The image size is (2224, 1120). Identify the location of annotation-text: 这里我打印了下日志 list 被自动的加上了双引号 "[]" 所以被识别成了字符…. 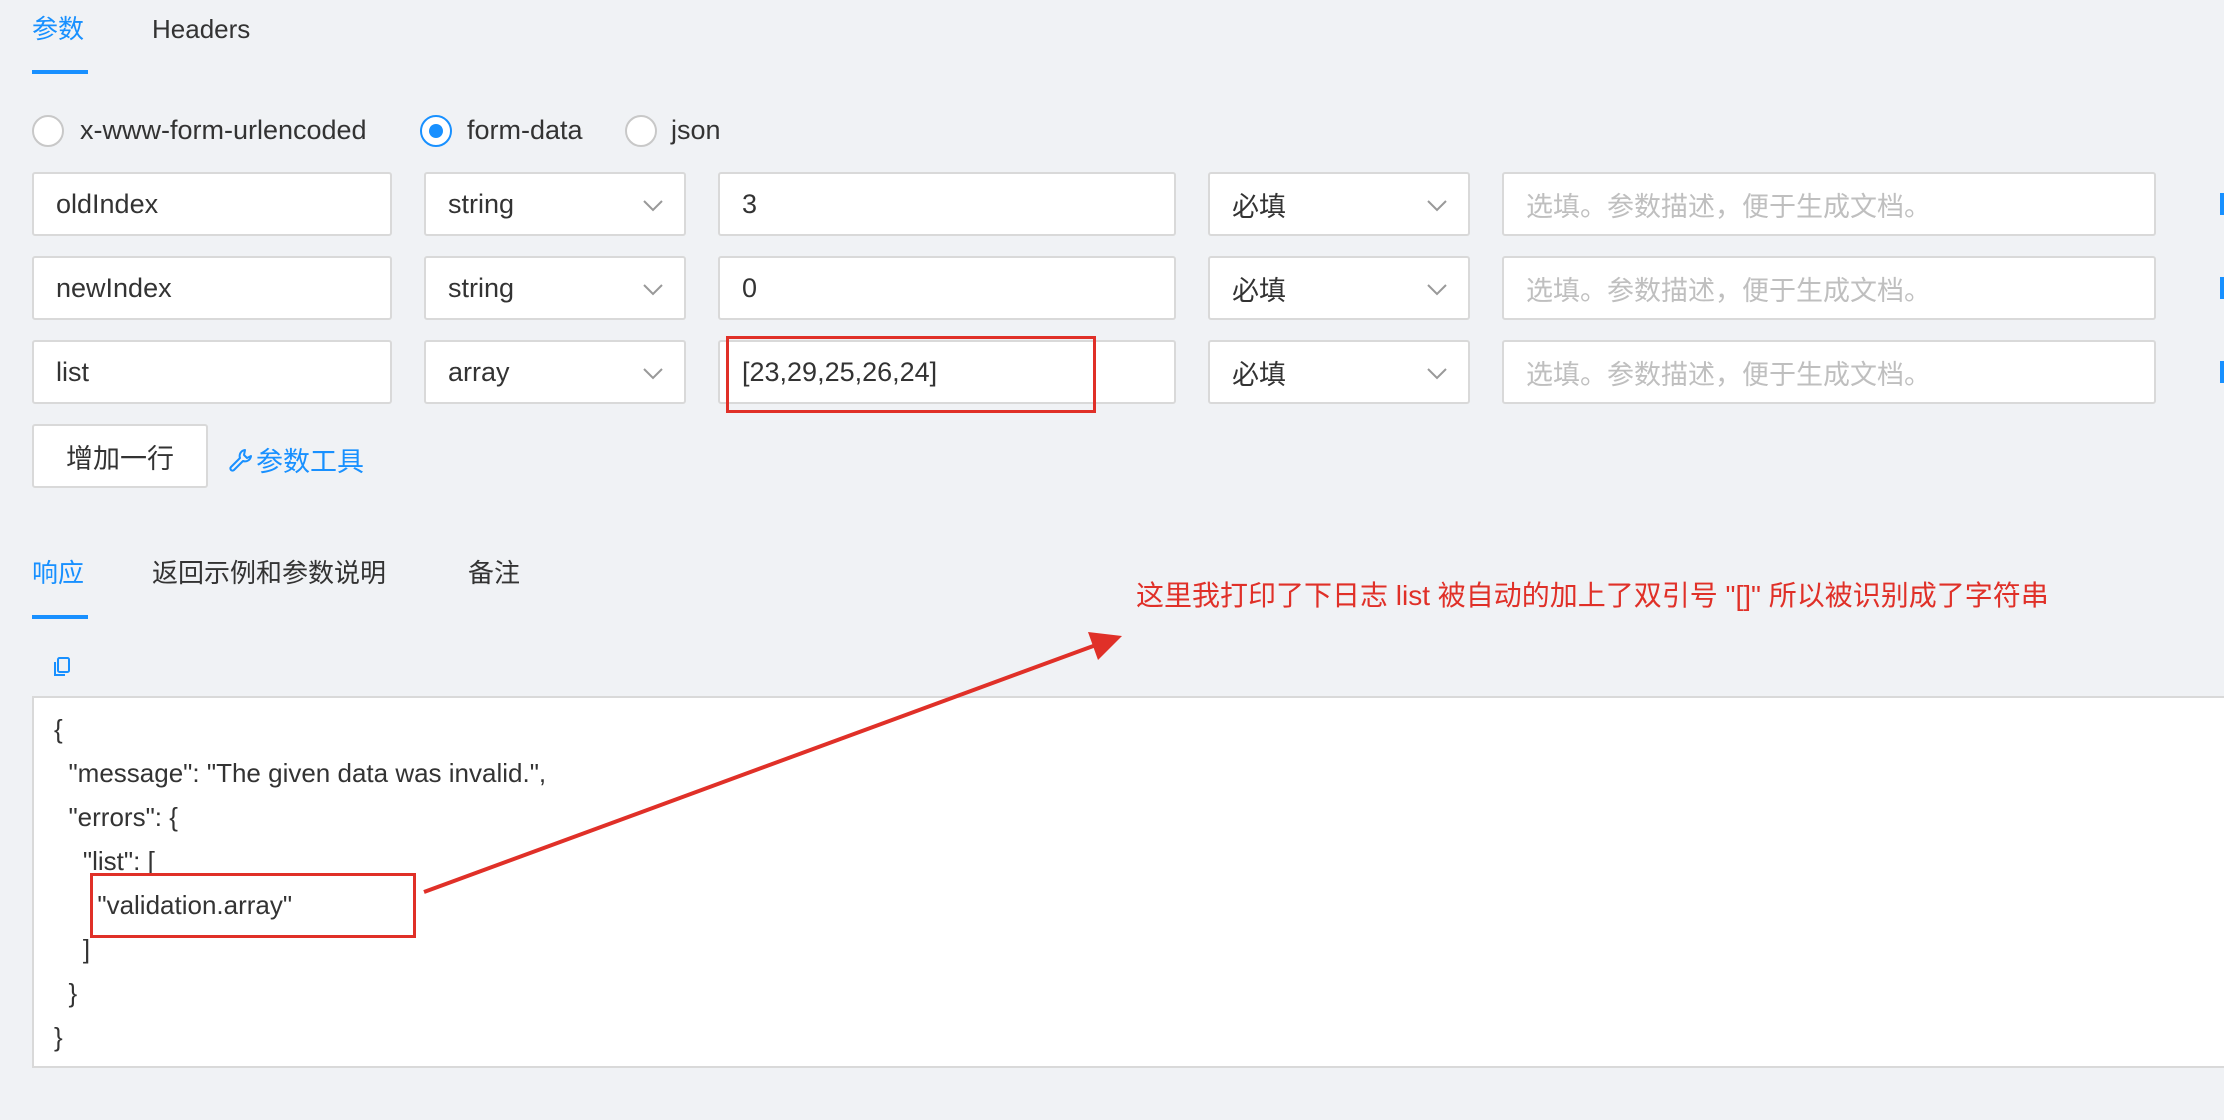
(1592, 595).